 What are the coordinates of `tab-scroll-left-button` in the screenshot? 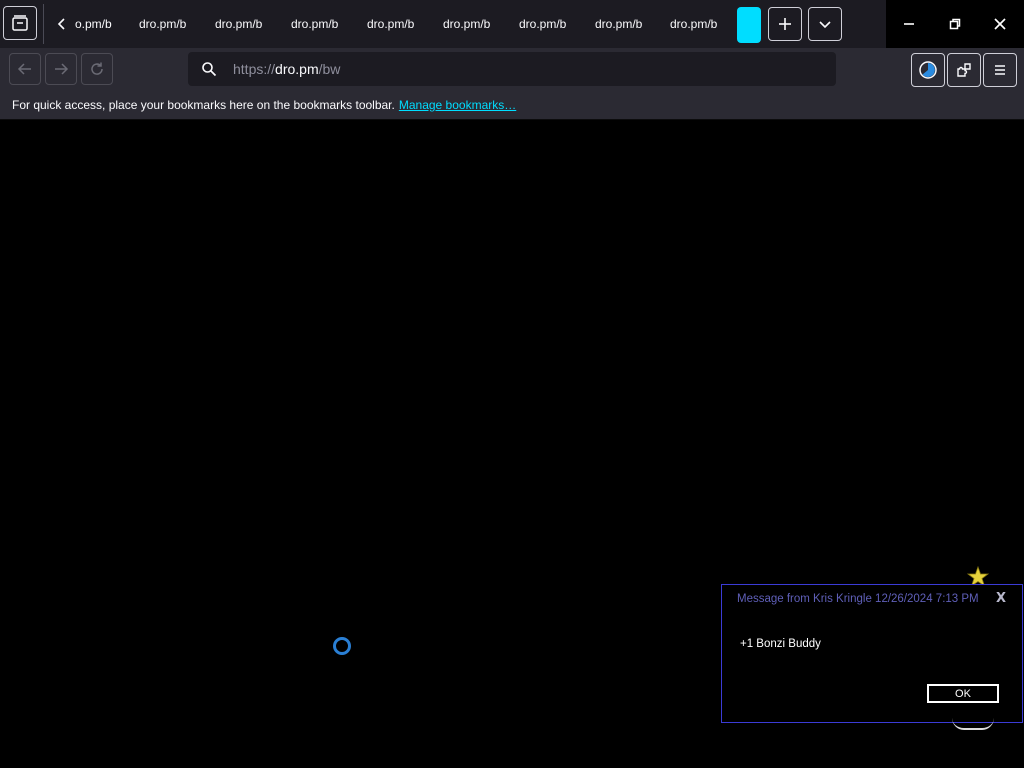 It's located at (62, 24).